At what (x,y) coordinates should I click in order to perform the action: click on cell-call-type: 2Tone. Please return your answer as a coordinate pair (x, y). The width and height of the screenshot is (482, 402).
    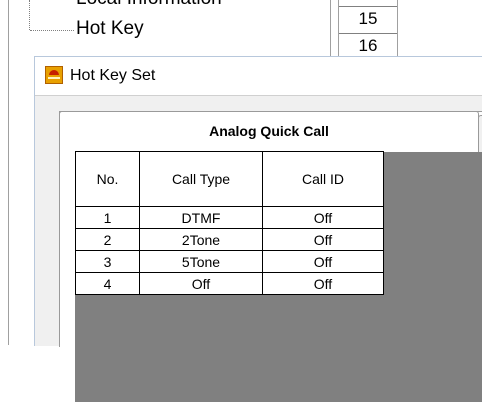
    Looking at the image, I should click on (201, 239).